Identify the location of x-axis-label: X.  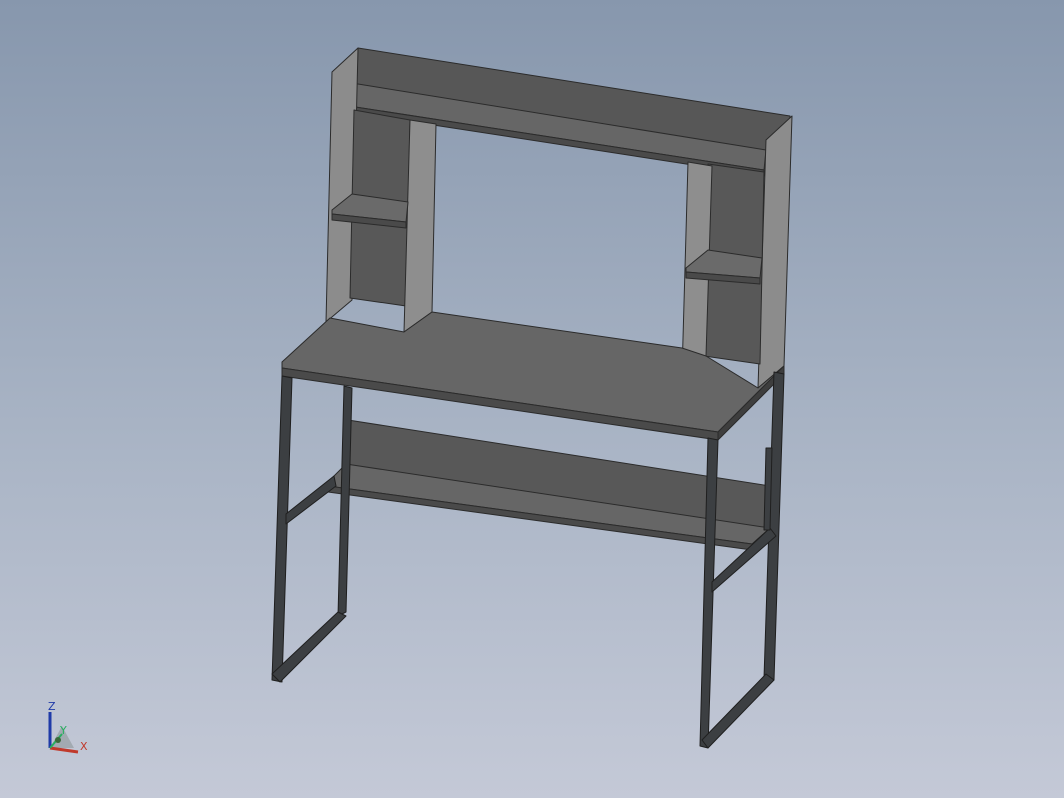
(84, 746).